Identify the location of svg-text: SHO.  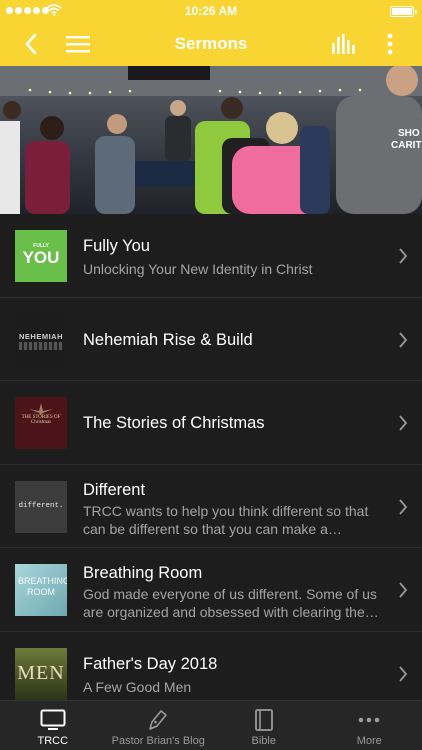
(409, 133).